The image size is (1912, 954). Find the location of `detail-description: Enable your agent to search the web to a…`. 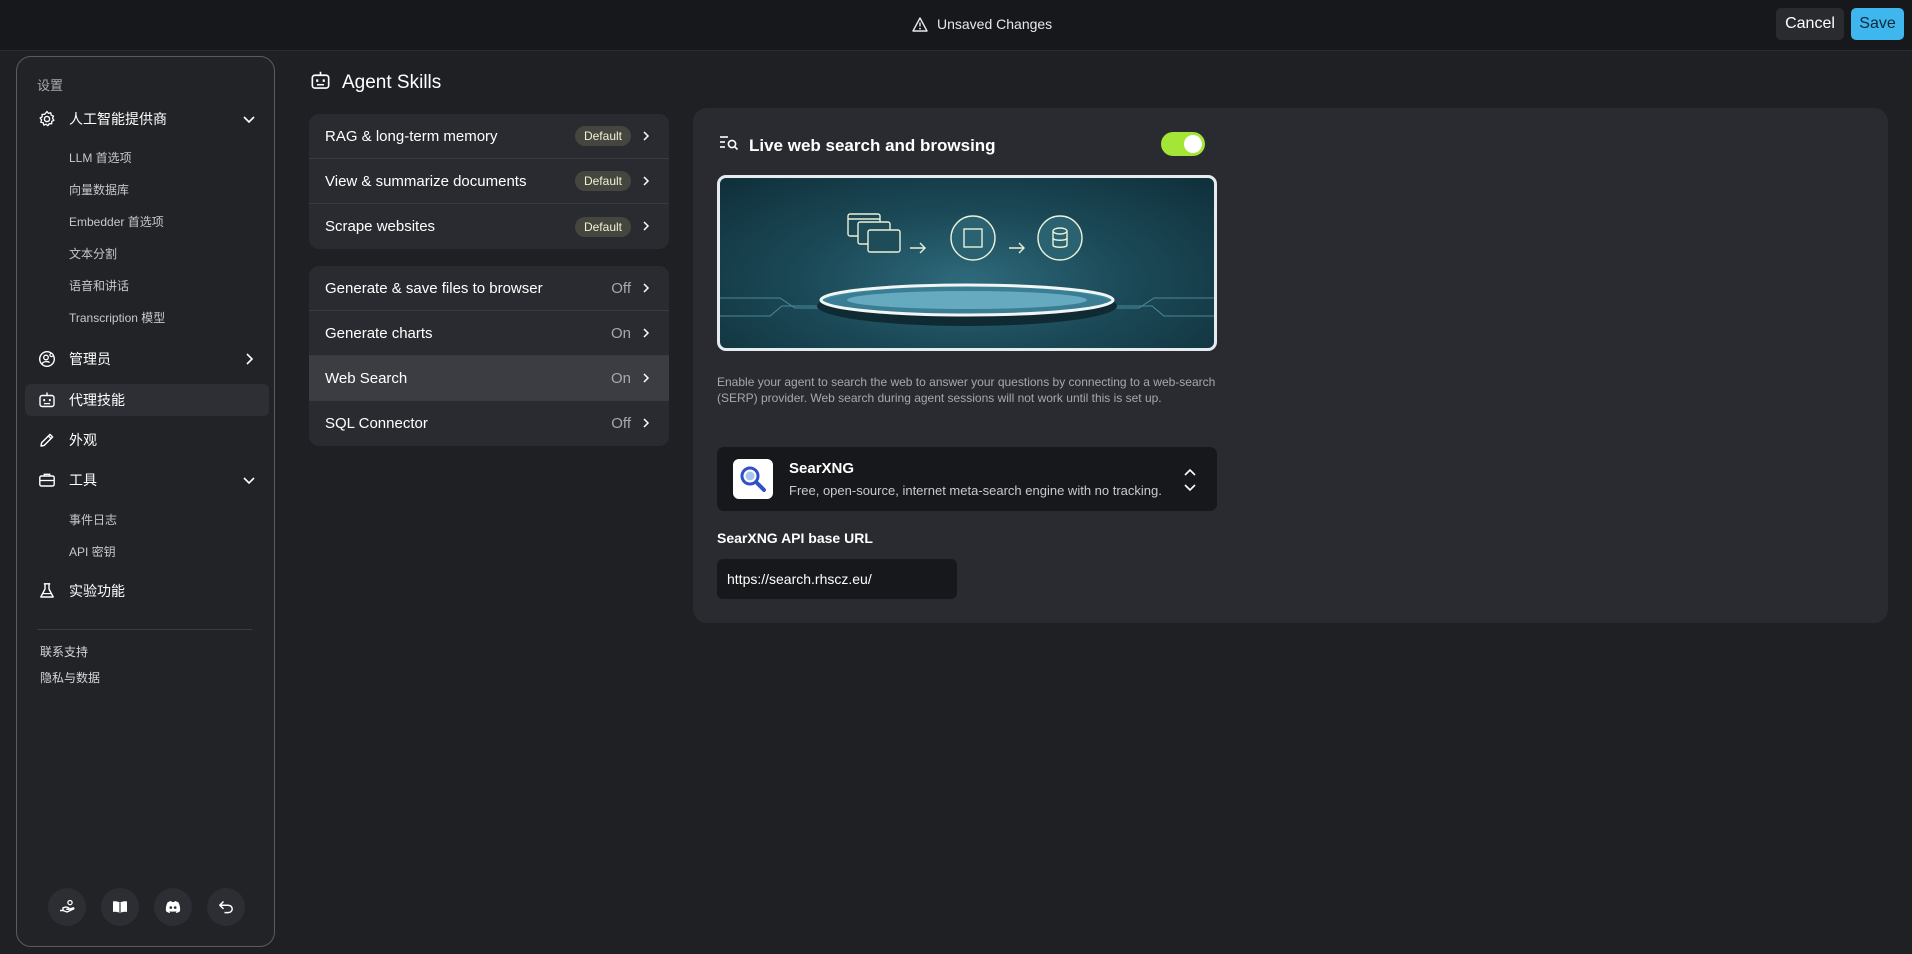

detail-description: Enable your agent to search the web to a… is located at coordinates (966, 390).